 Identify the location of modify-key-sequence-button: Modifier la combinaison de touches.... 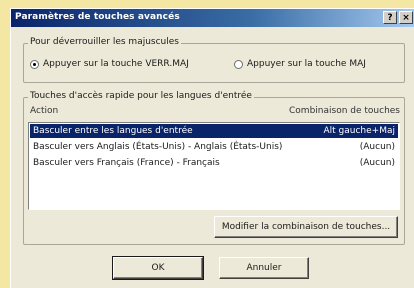
(306, 227).